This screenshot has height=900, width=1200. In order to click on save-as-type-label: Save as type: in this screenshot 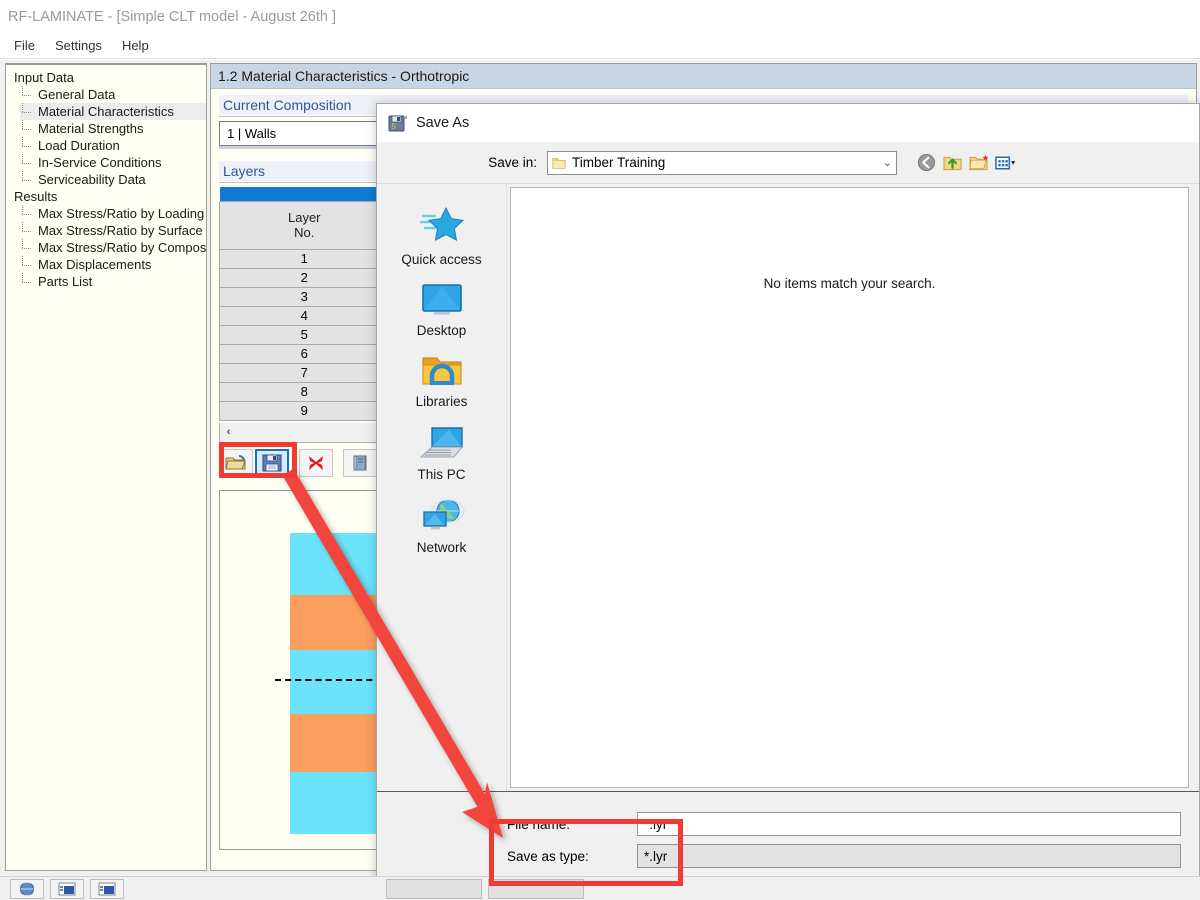, I will do `click(548, 856)`.